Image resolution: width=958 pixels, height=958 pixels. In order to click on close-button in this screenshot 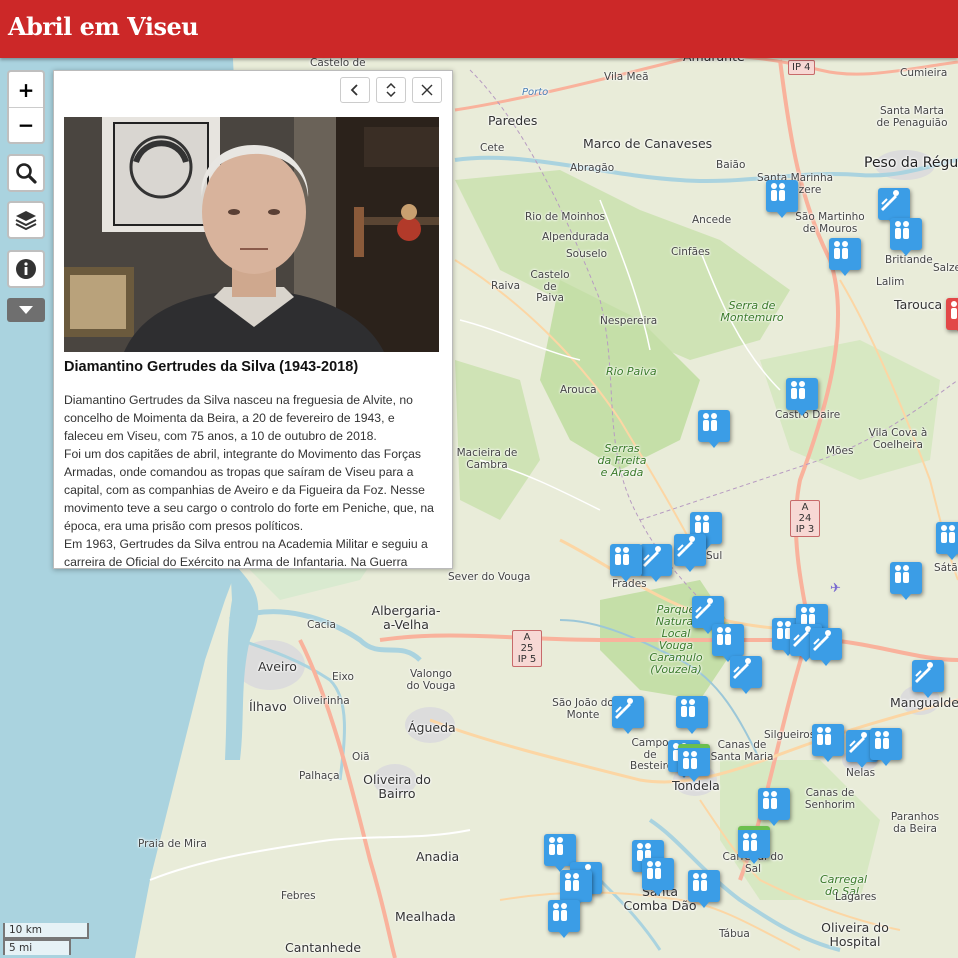, I will do `click(427, 90)`.